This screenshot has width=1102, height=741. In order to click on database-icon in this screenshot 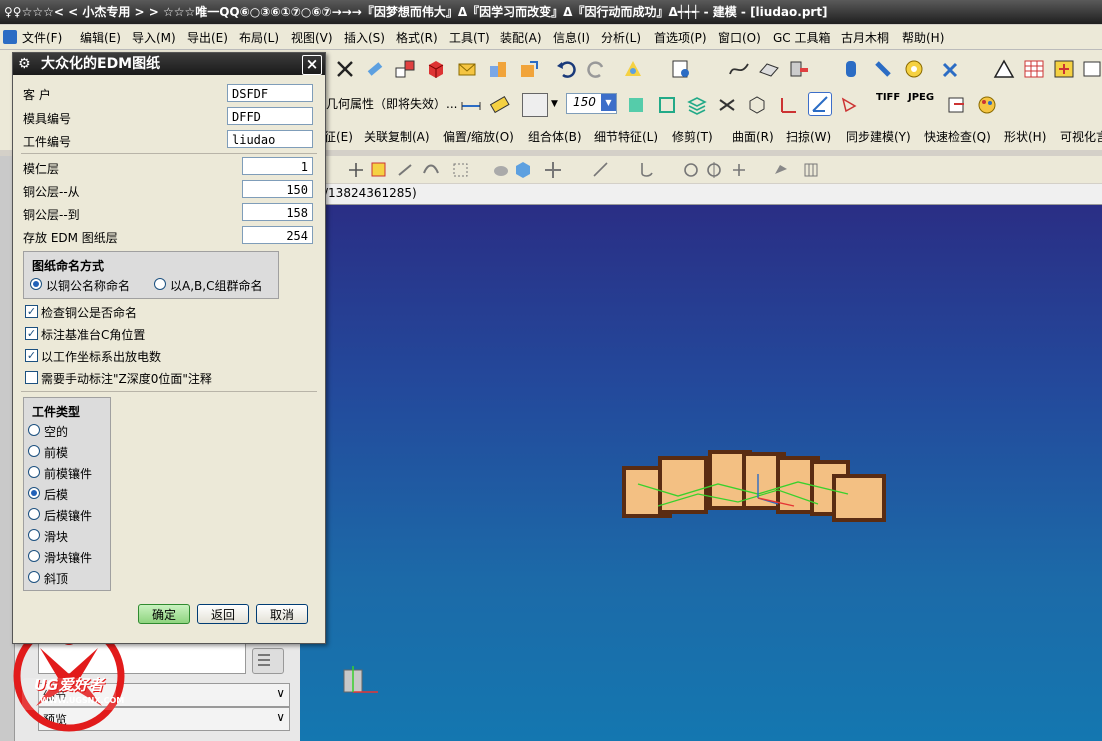, I will do `click(851, 69)`.